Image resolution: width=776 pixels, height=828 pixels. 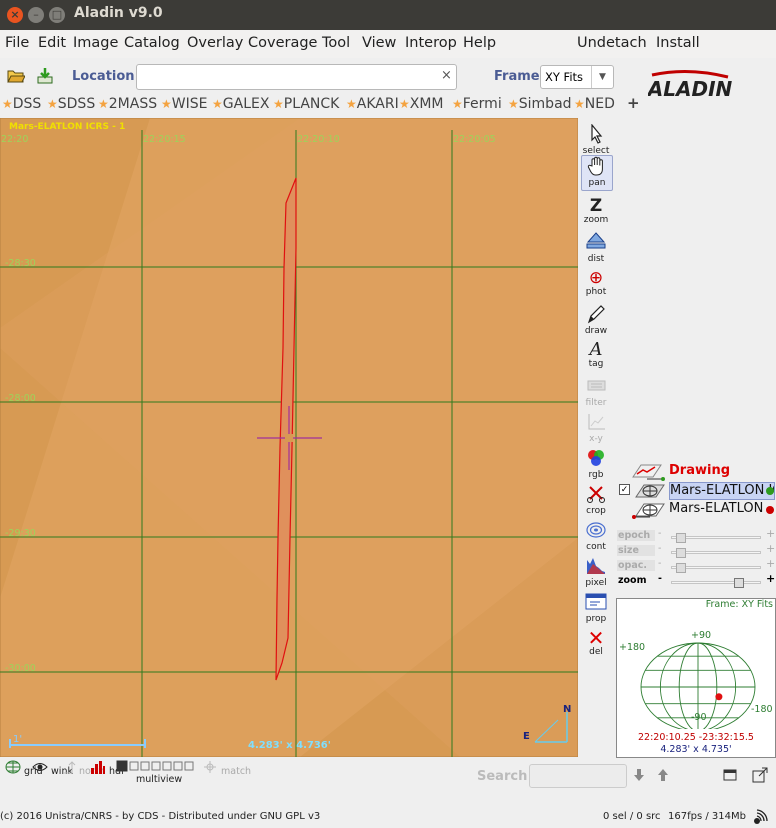 What do you see at coordinates (596, 601) in the screenshot?
I see `properties-icon` at bounding box center [596, 601].